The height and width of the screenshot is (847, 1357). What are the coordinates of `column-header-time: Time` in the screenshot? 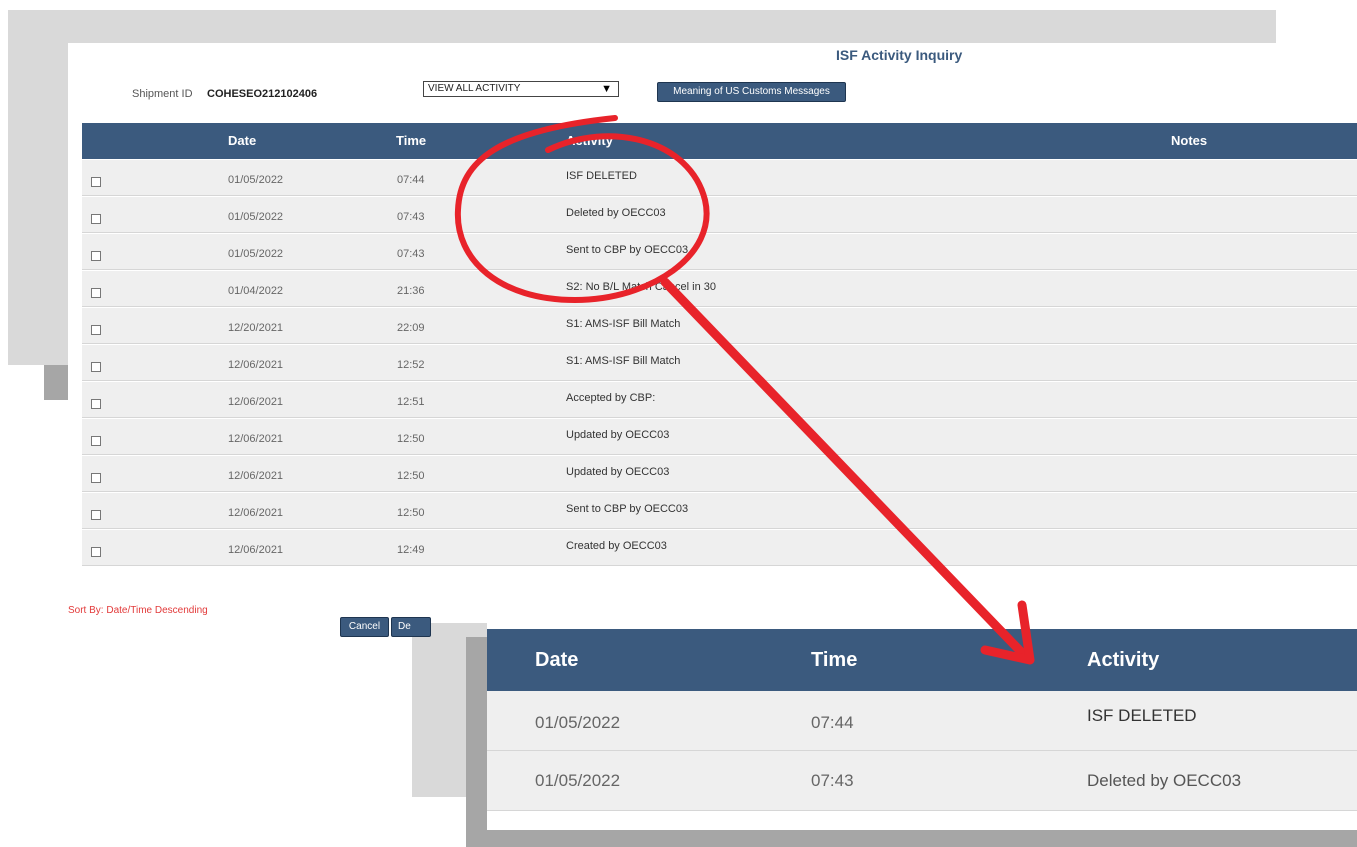 It's located at (411, 140).